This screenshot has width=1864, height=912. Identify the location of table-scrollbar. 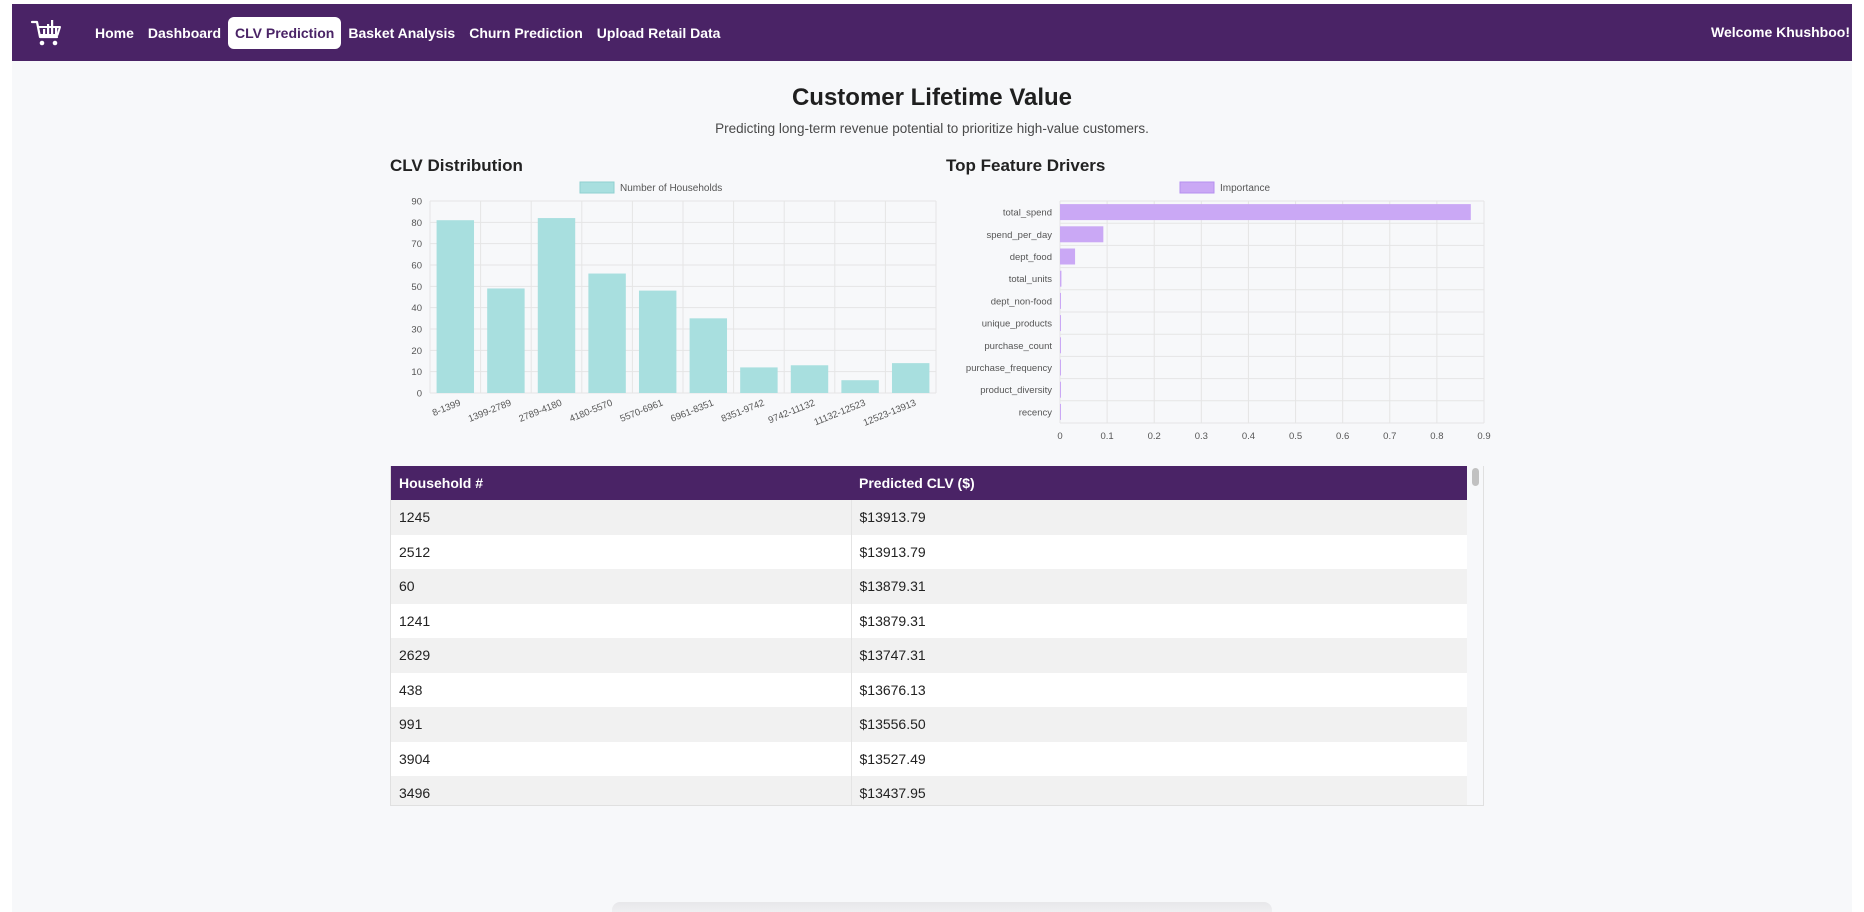
(1475, 635).